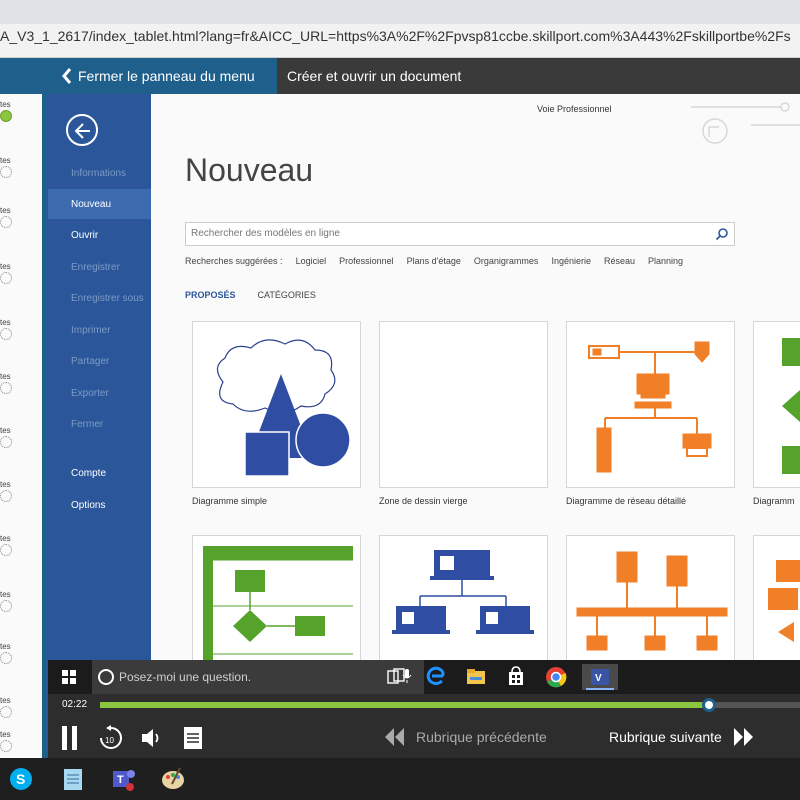 Image resolution: width=800 pixels, height=800 pixels. I want to click on backstage-item: Enregistrer, so click(95, 267).